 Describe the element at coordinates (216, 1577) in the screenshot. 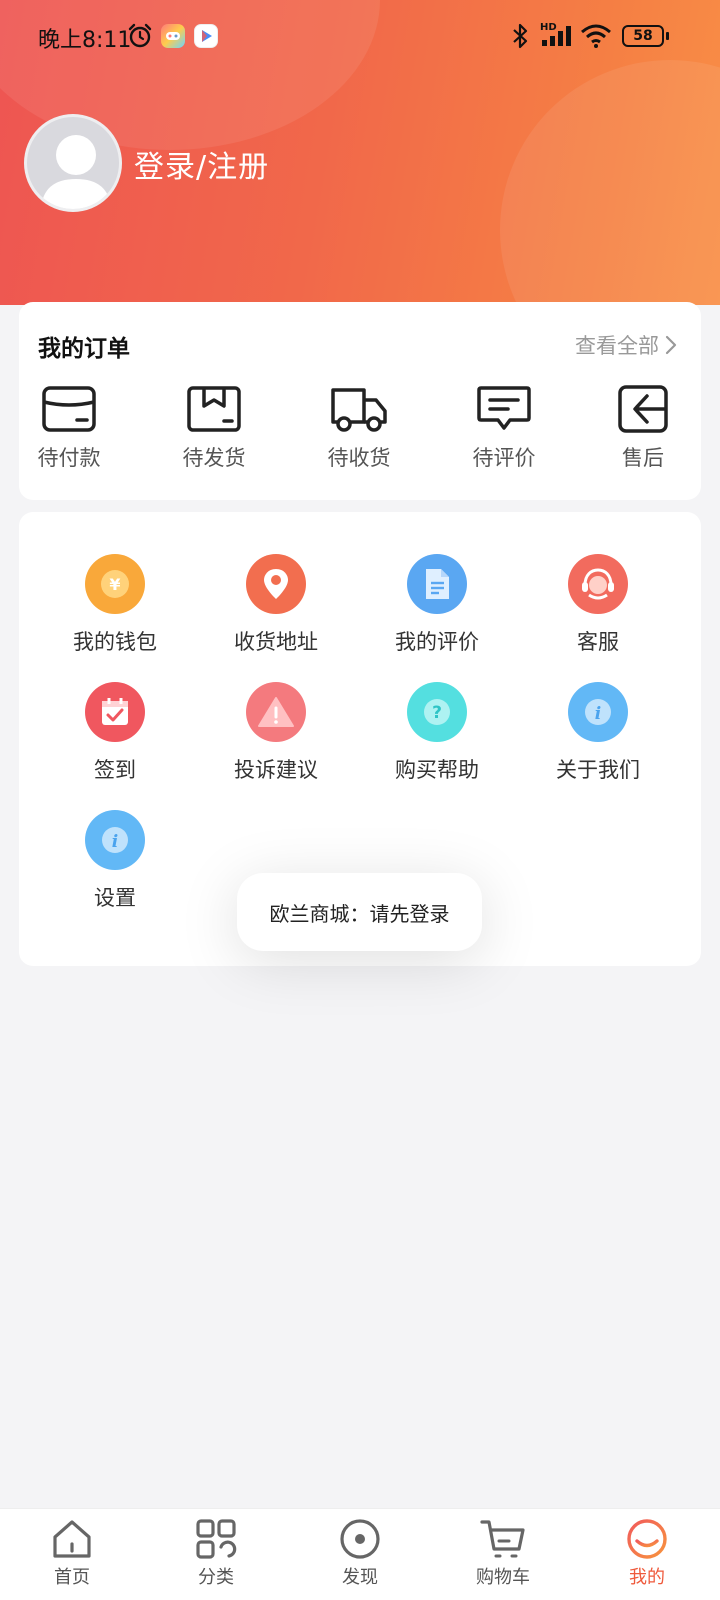

I see `tab-label: 分类` at that location.